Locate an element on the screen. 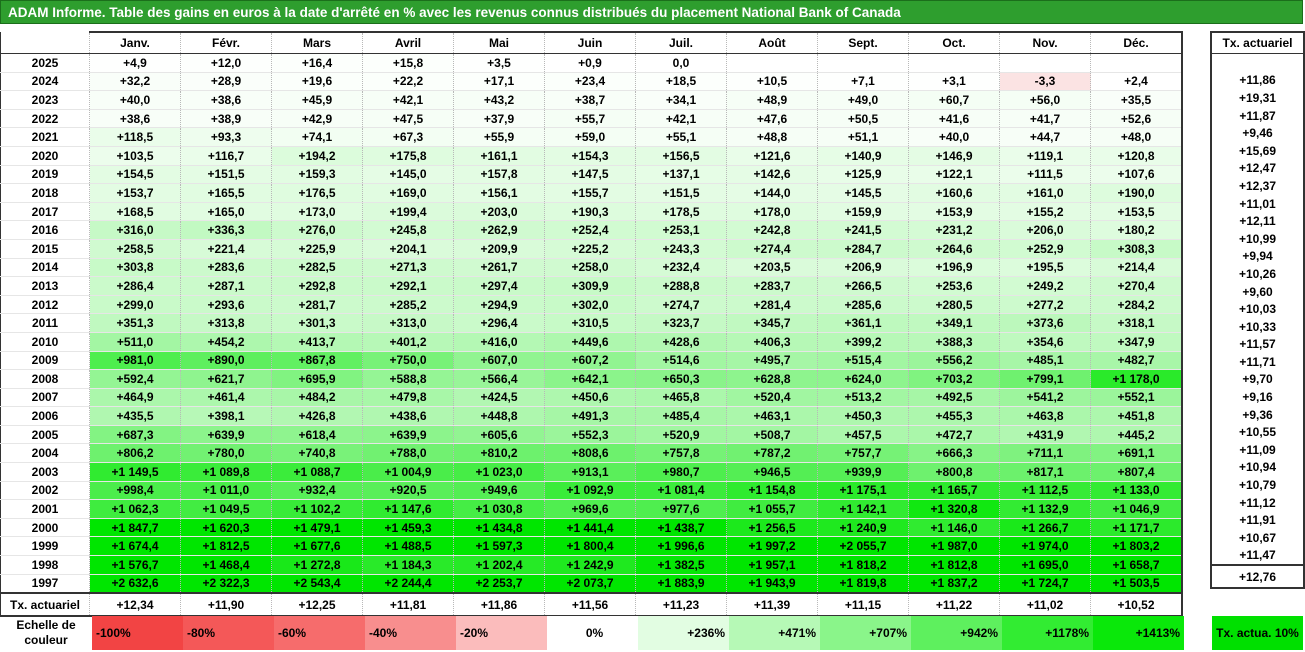  gain-cell: +1 674,4 is located at coordinates (135, 546).